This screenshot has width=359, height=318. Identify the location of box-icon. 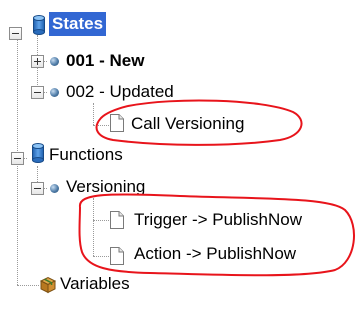
(48, 285).